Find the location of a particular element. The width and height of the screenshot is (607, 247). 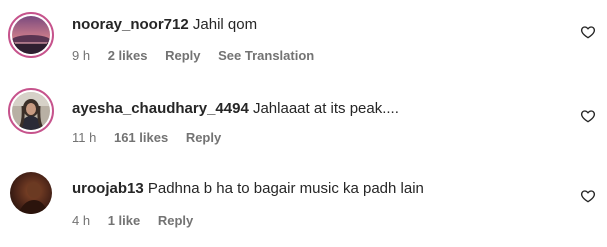

comment-likes: 2 likes is located at coordinates (128, 55).